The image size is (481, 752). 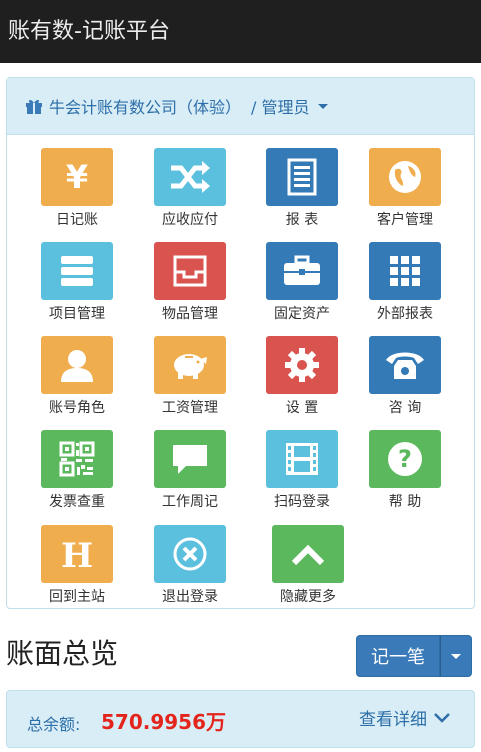 I want to click on svg-text: H, so click(x=77, y=555).